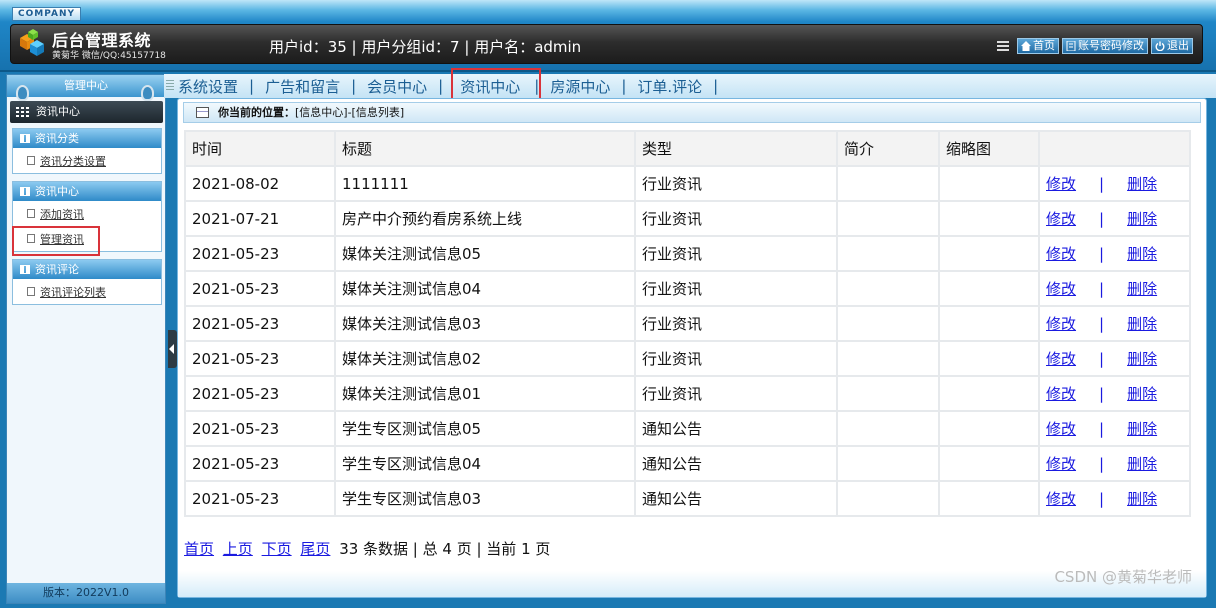 This screenshot has width=1216, height=608. Describe the element at coordinates (397, 86) in the screenshot. I see `nav-member-center: 会员中心` at that location.